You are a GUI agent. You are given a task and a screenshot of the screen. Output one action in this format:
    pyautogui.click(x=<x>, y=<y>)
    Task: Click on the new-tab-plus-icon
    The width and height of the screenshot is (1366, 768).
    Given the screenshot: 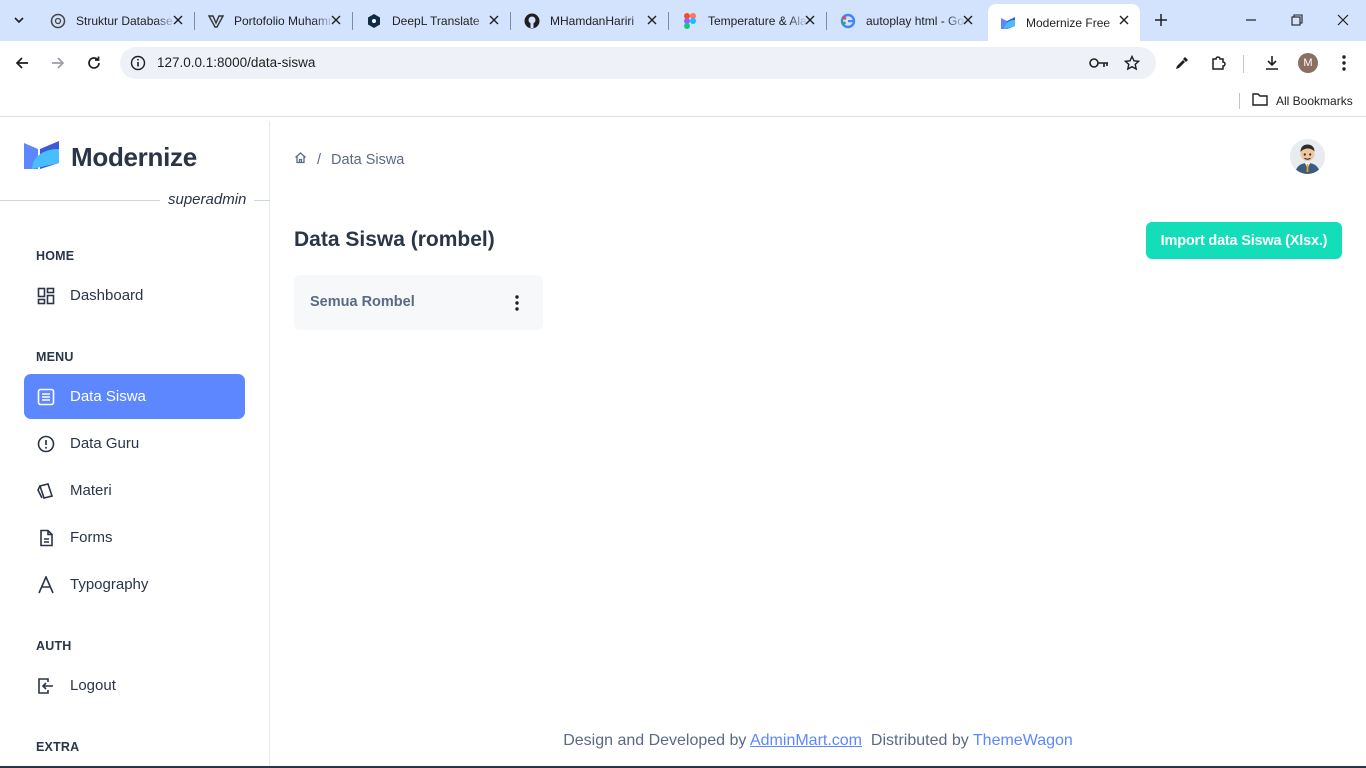 What is the action you would take?
    pyautogui.click(x=1161, y=20)
    